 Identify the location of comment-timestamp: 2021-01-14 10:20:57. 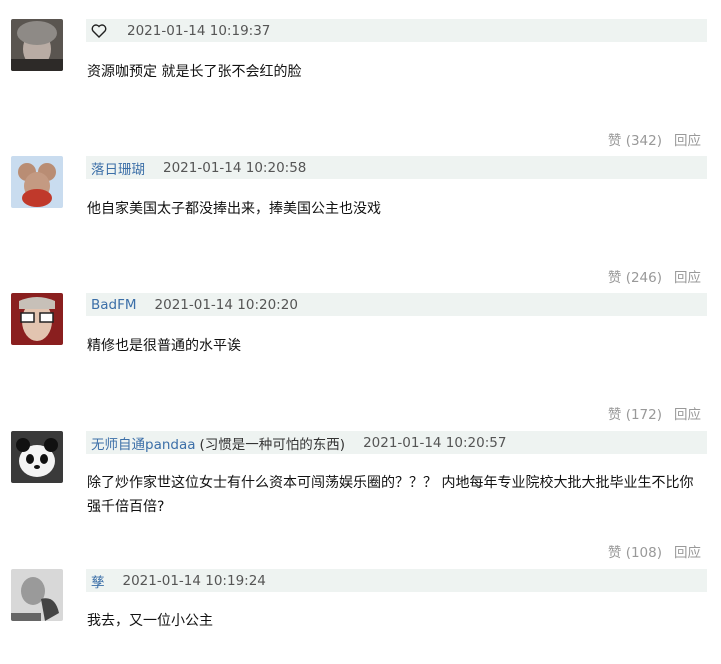
(435, 442).